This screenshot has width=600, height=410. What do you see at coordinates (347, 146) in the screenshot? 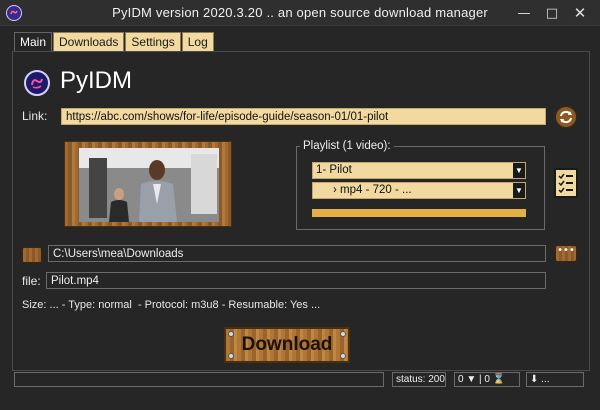
I see `playlist-title: Playlist (1 video):` at bounding box center [347, 146].